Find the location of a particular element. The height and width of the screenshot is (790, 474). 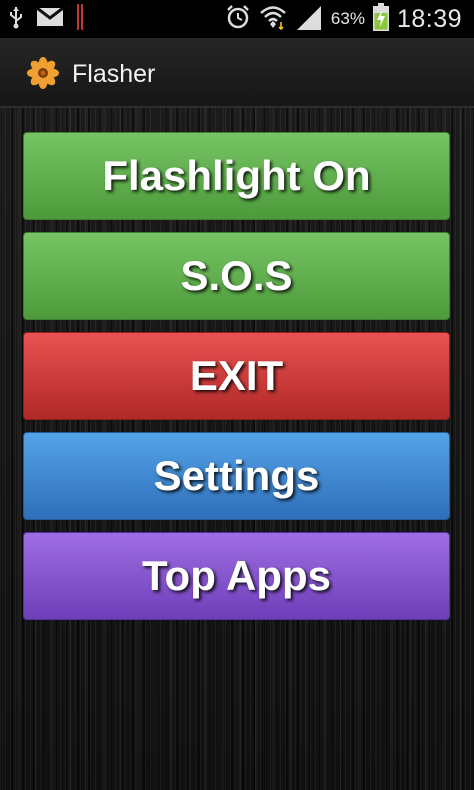

usb-icon is located at coordinates (16, 19).